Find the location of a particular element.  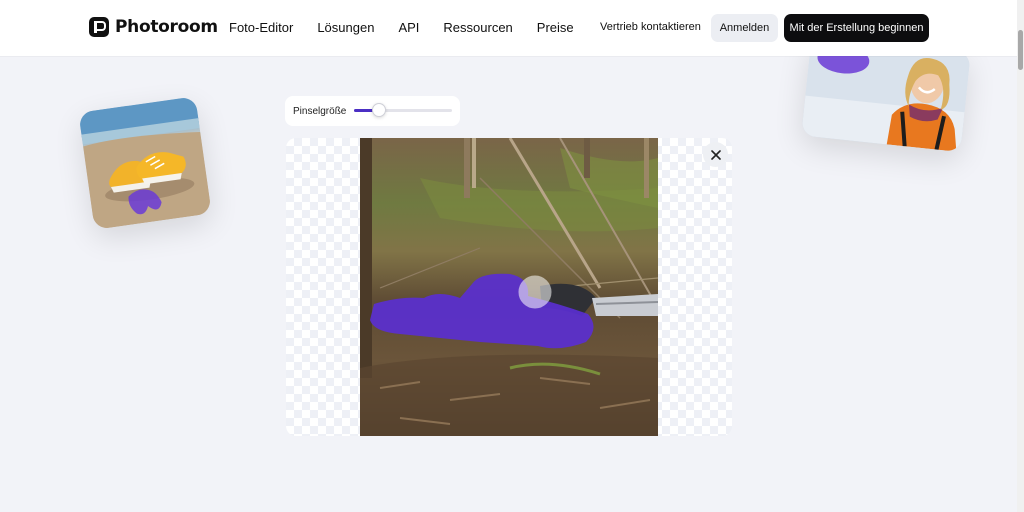

contact-sales-link: Vertrieb kontaktieren is located at coordinates (650, 27).